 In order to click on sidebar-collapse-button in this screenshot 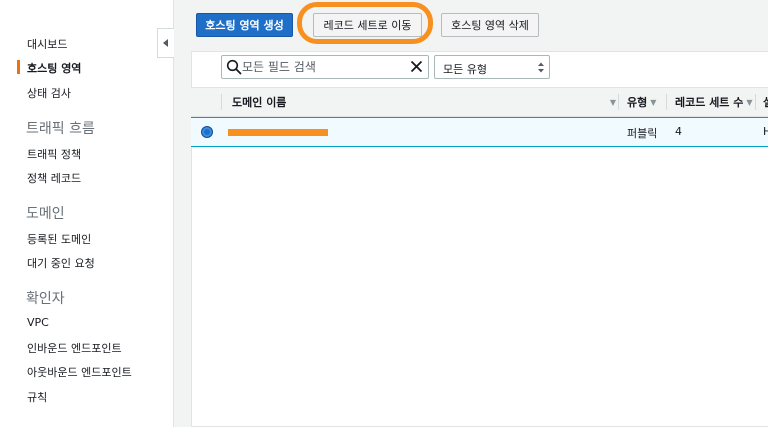, I will do `click(165, 43)`.